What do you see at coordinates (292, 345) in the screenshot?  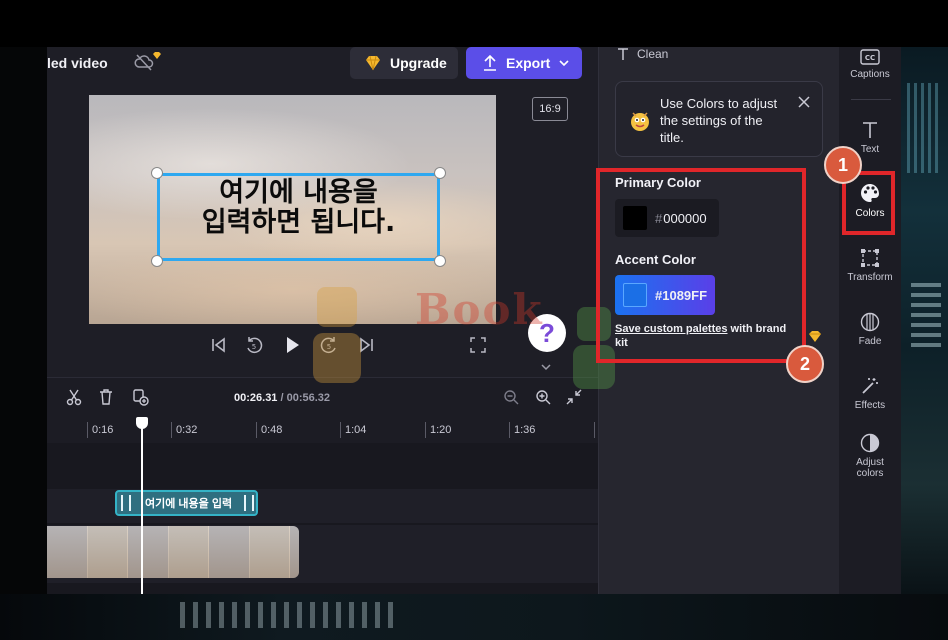 I see `play-icon` at bounding box center [292, 345].